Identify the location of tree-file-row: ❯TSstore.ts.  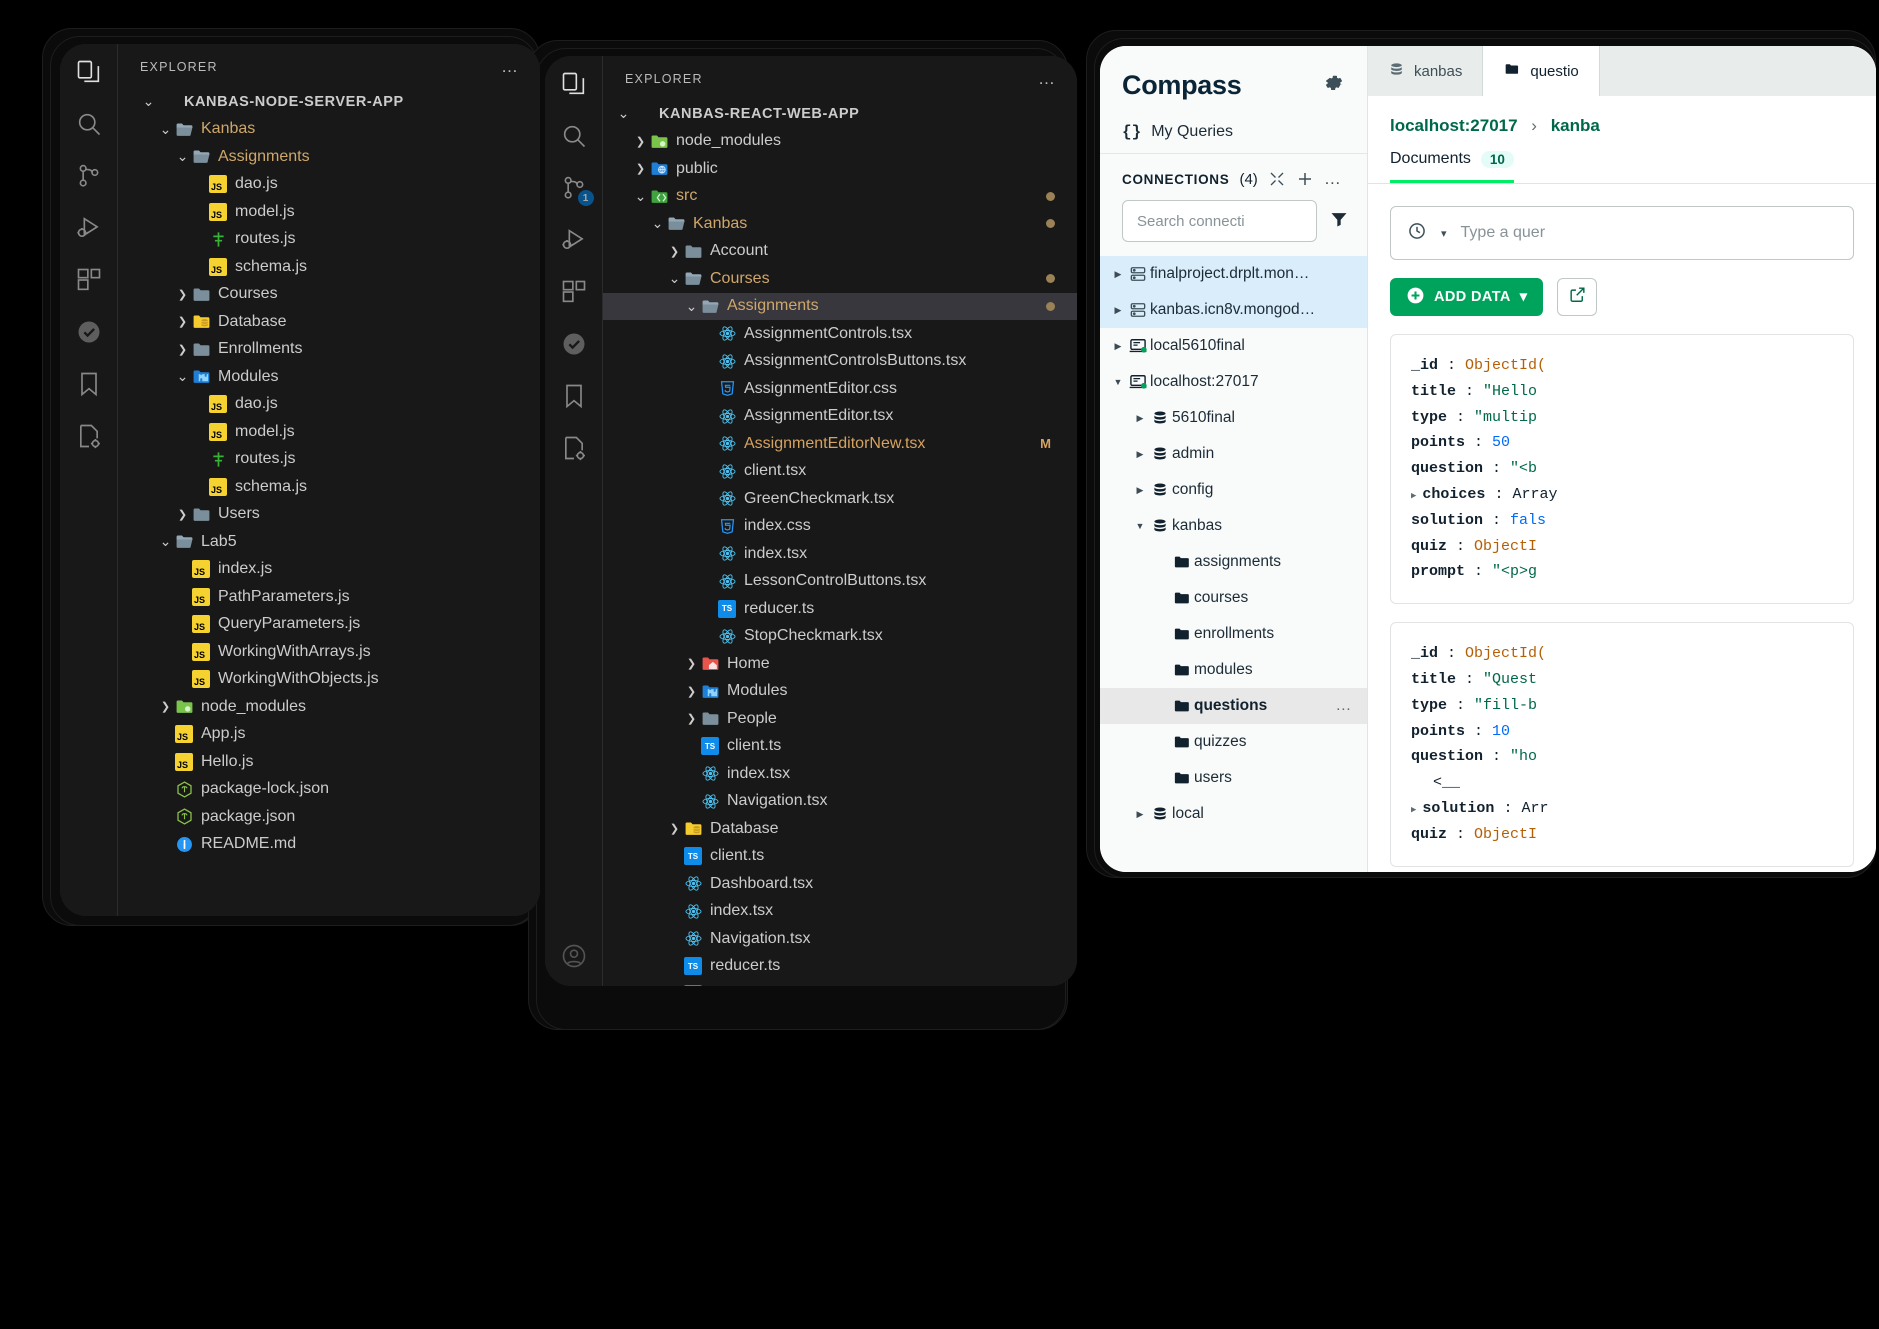
(840, 983).